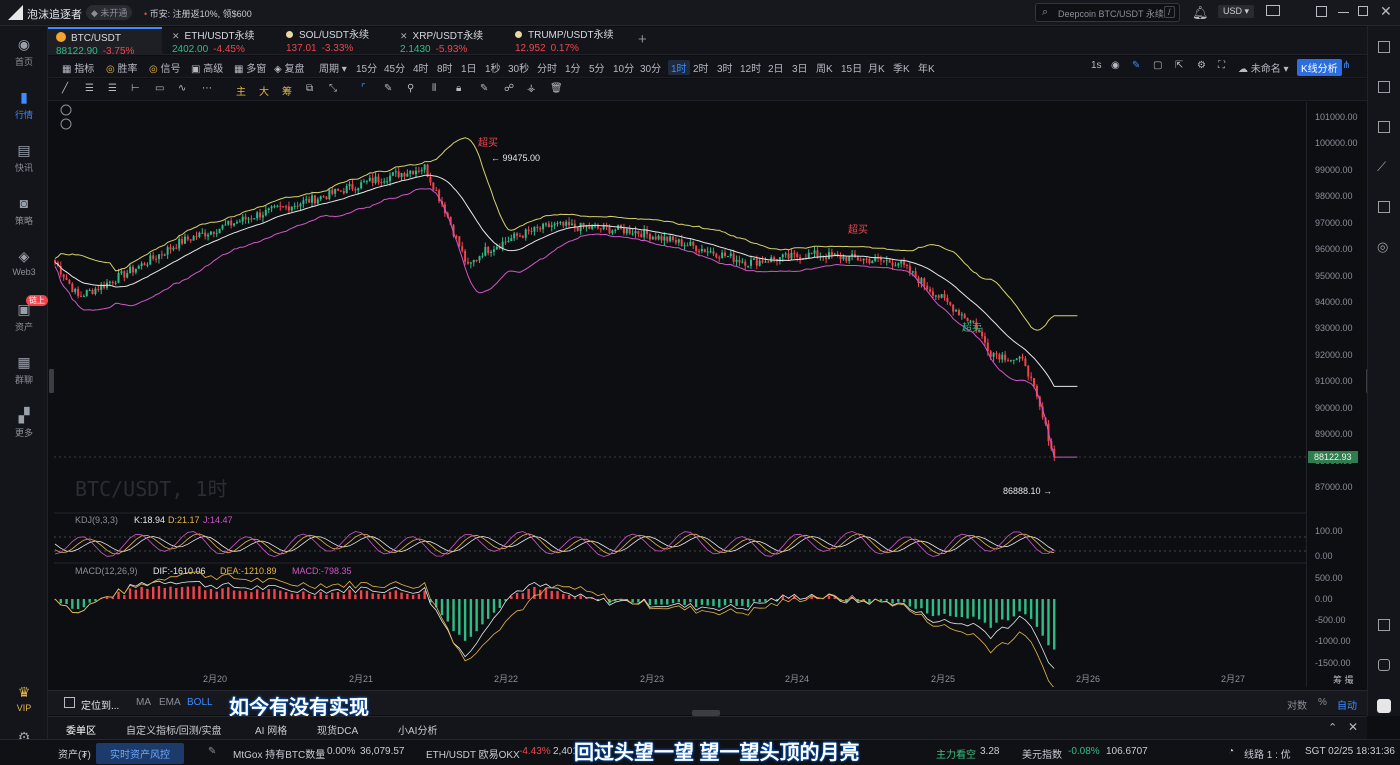  What do you see at coordinates (287, 90) in the screenshot?
I see `overlay-toggle-2: 筹` at bounding box center [287, 90].